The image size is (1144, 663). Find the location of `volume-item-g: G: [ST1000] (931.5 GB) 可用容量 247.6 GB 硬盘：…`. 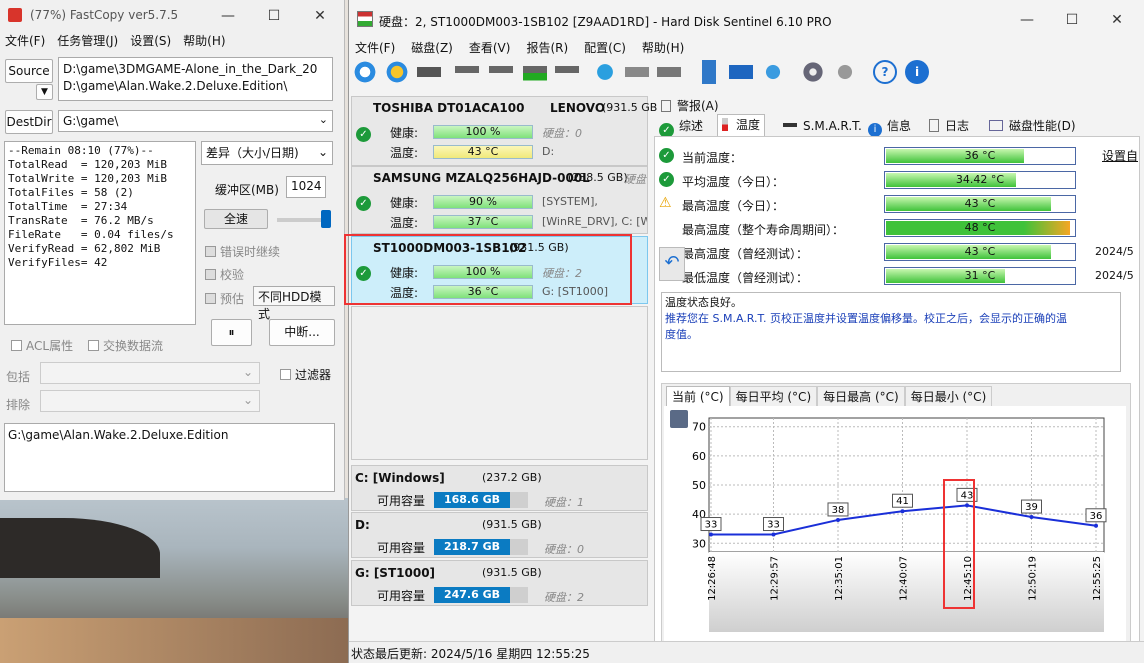

volume-item-g: G: [ST1000] (931.5 GB) 可用容量 247.6 GB 硬盘：… is located at coordinates (499, 583).